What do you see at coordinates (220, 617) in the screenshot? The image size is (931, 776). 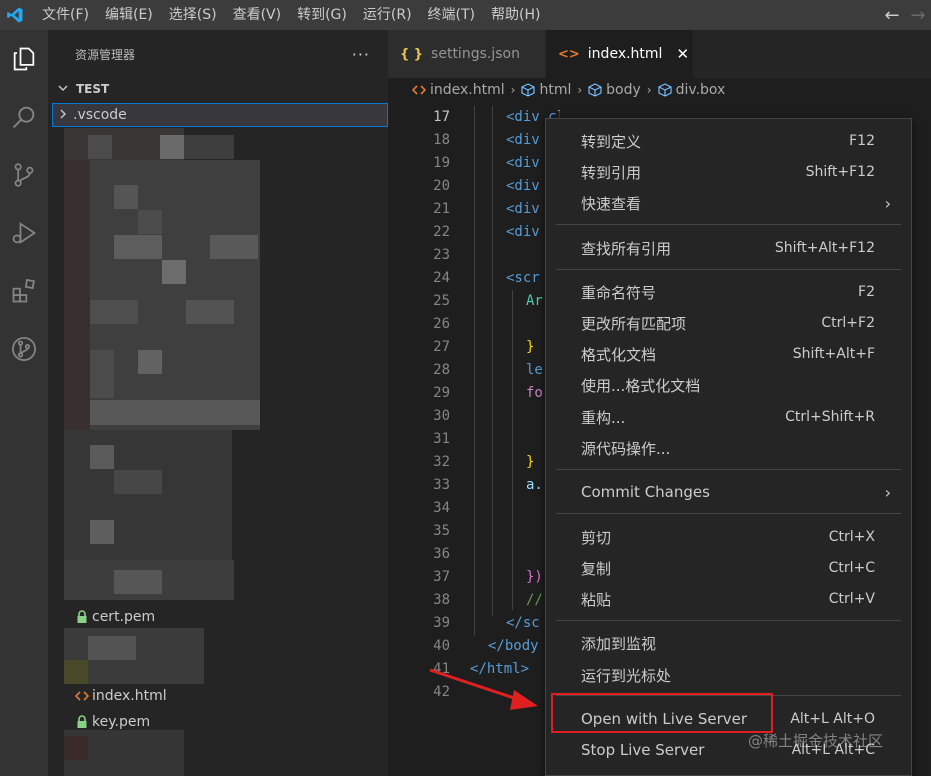 I see `tree-item-cert-pem: cert.pem` at bounding box center [220, 617].